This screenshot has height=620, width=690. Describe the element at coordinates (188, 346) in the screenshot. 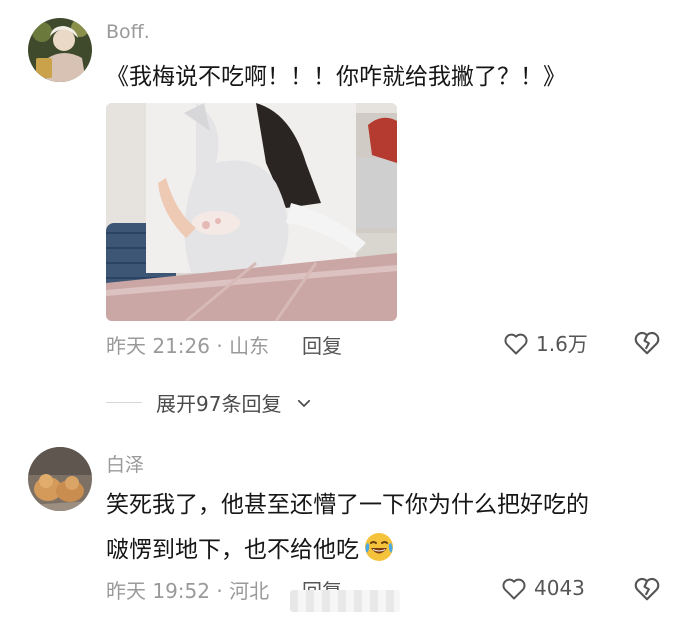

I see `comment-meta: 昨天 21:26 · 山东` at that location.